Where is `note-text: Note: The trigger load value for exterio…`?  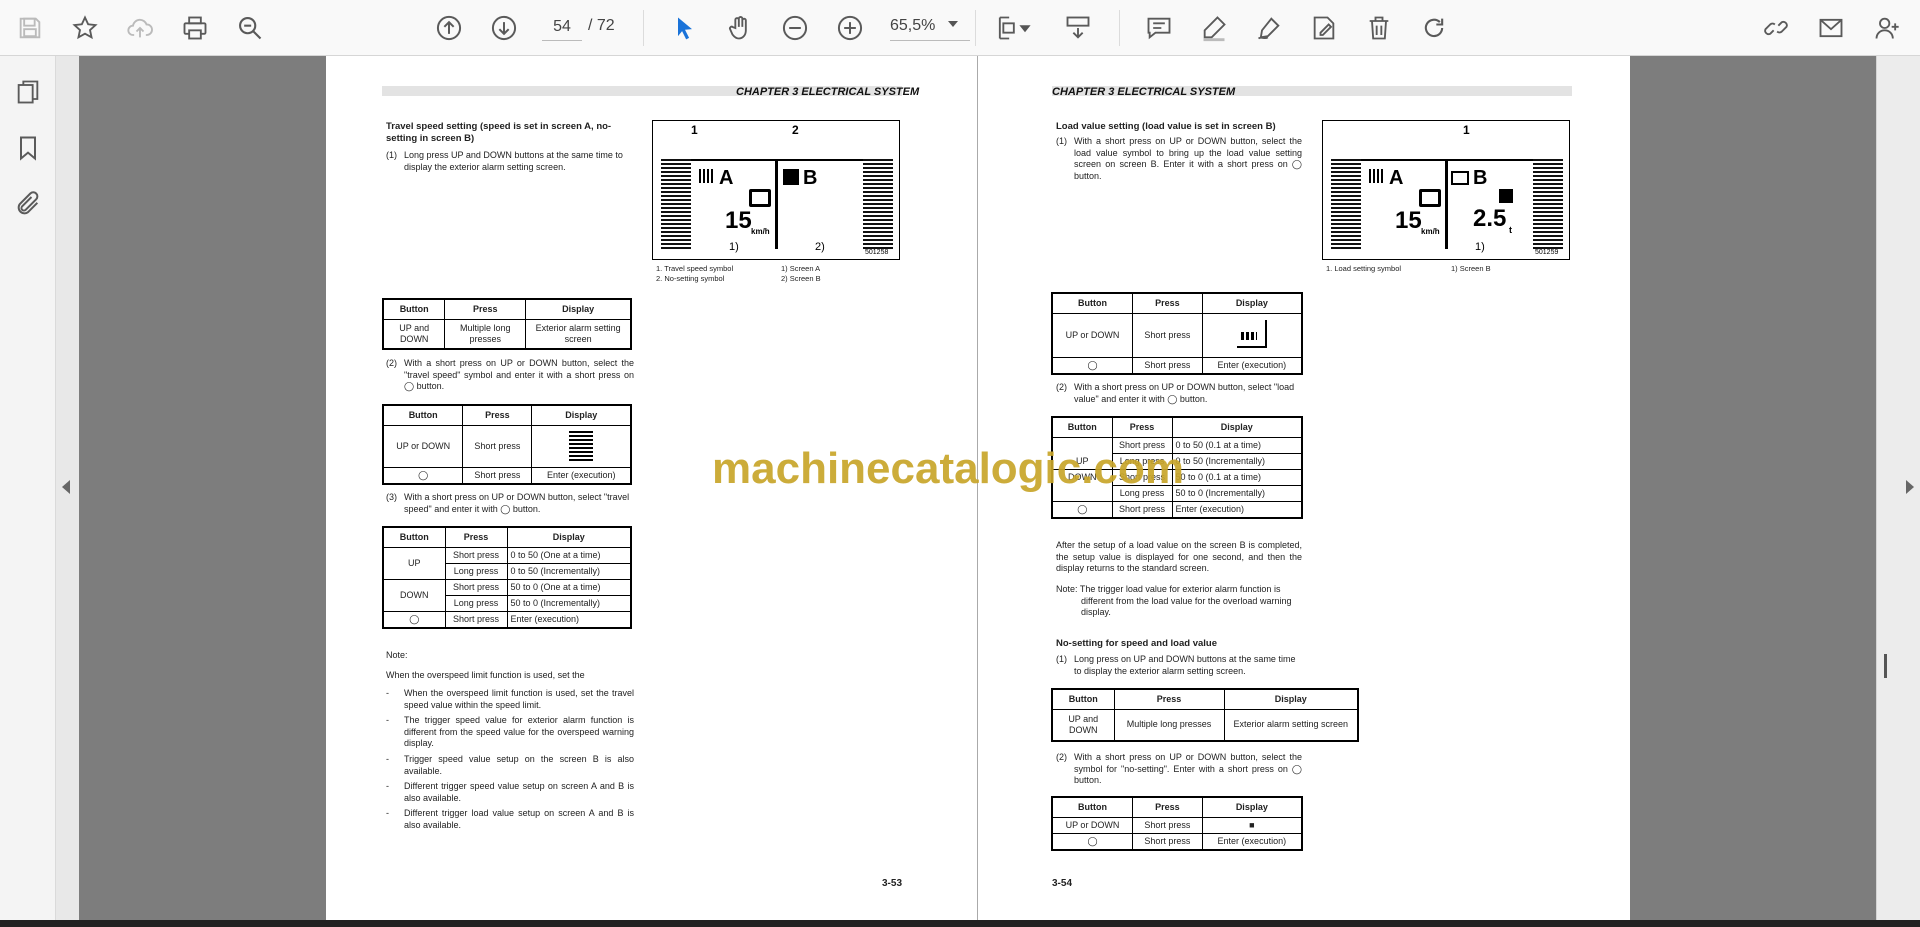
note-text: Note: The trigger load value for exterio… is located at coordinates (1174, 600).